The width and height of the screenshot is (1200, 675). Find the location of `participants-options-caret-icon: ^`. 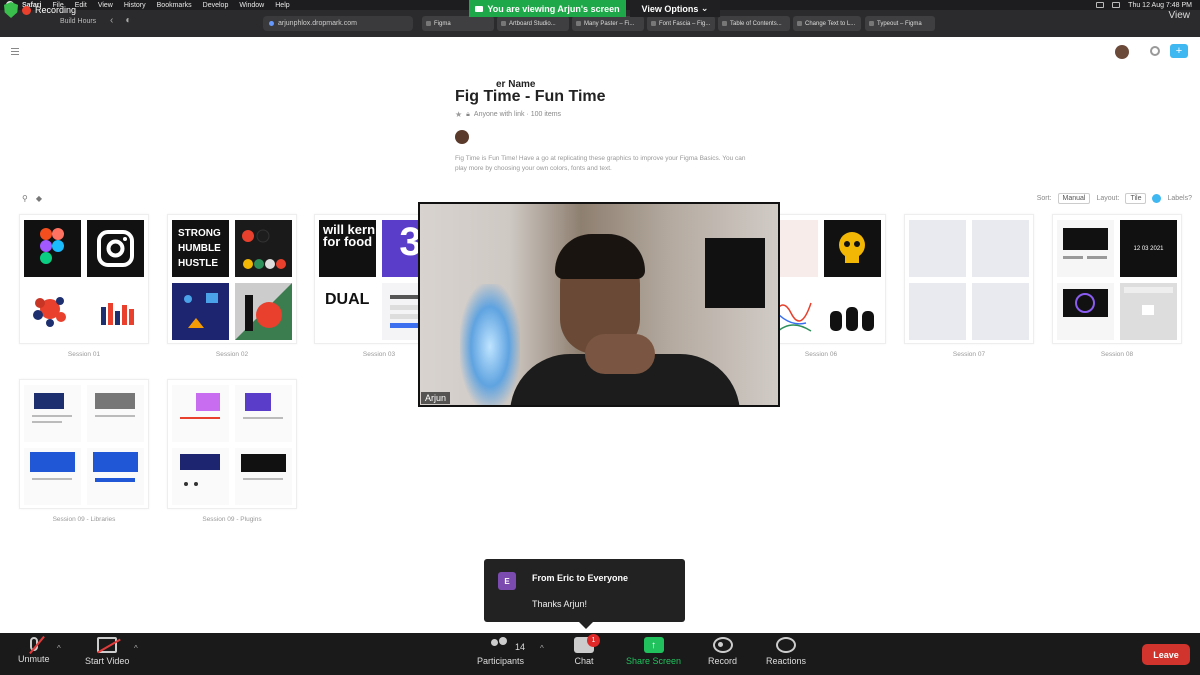

participants-options-caret-icon: ^ is located at coordinates (542, 648).